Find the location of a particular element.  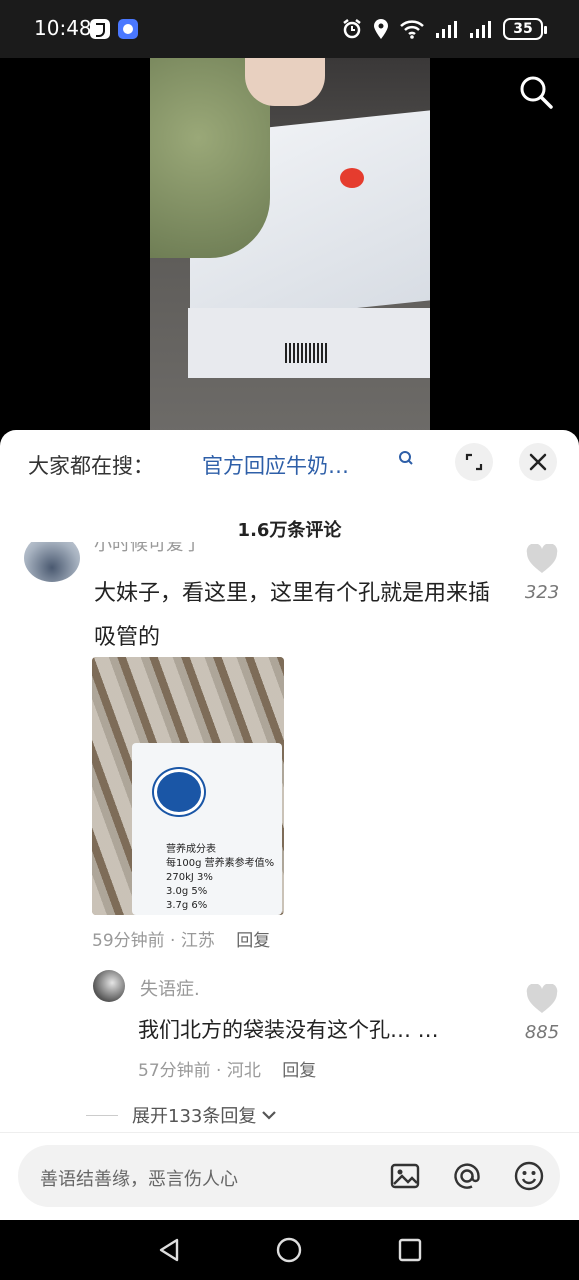

recent-apps-icon is located at coordinates (410, 1250).